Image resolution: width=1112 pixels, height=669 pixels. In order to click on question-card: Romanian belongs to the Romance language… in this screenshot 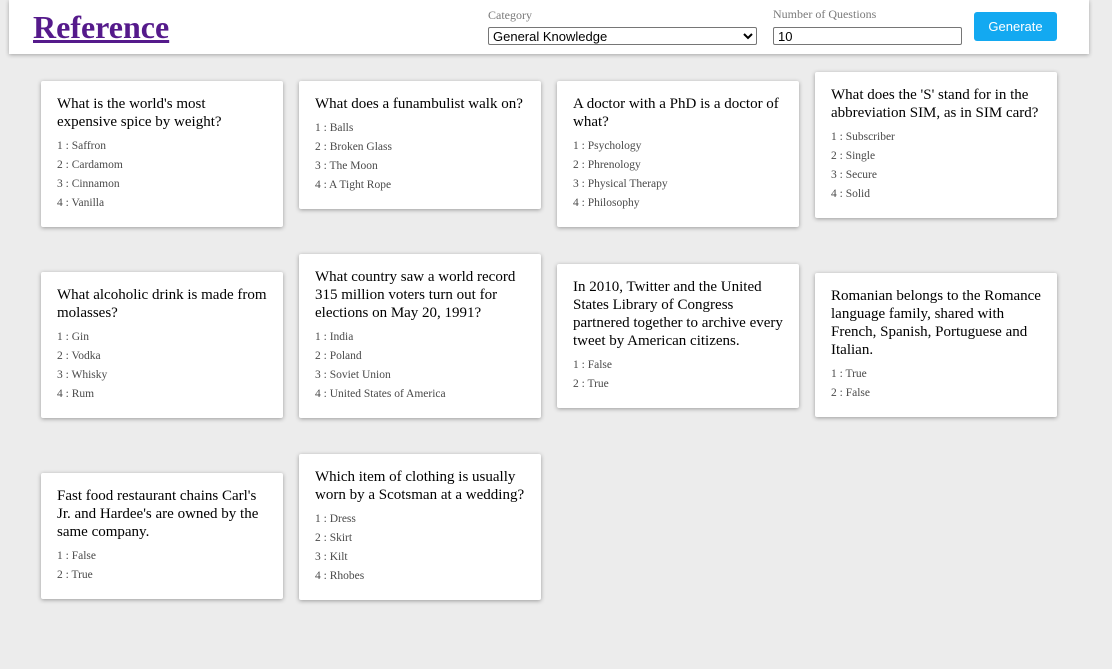, I will do `click(936, 345)`.